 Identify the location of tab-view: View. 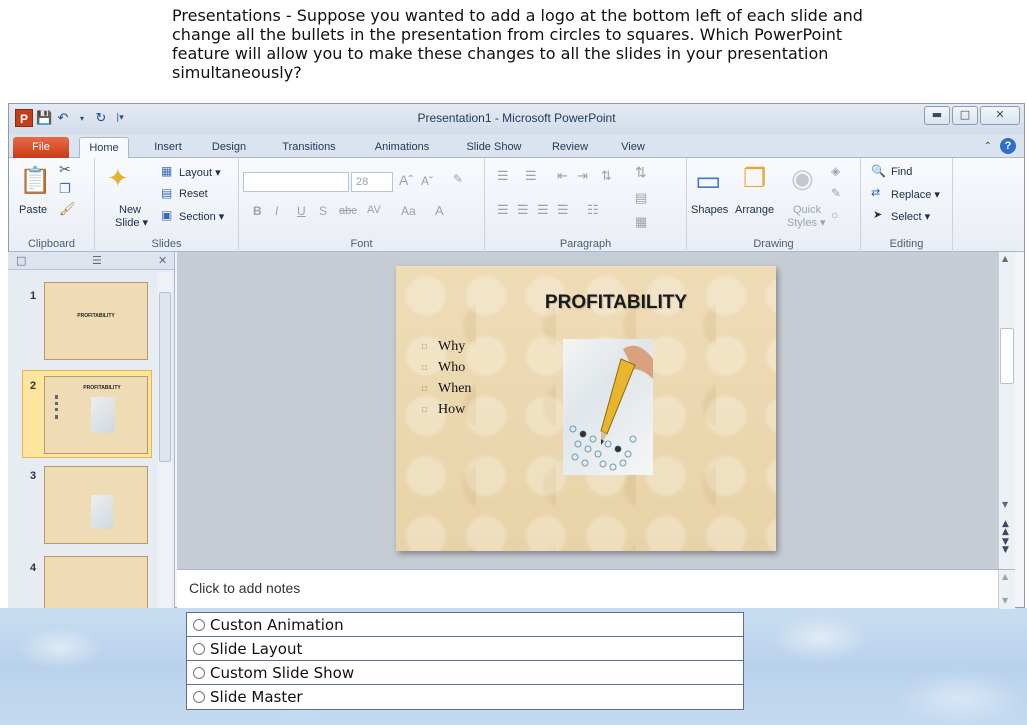
(633, 147).